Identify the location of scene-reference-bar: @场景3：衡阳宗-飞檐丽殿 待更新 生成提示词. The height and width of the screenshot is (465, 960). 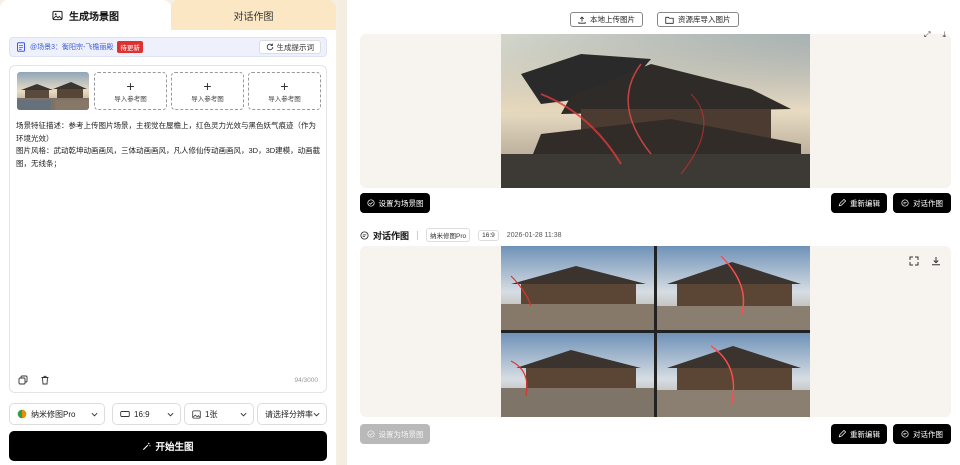
(168, 47).